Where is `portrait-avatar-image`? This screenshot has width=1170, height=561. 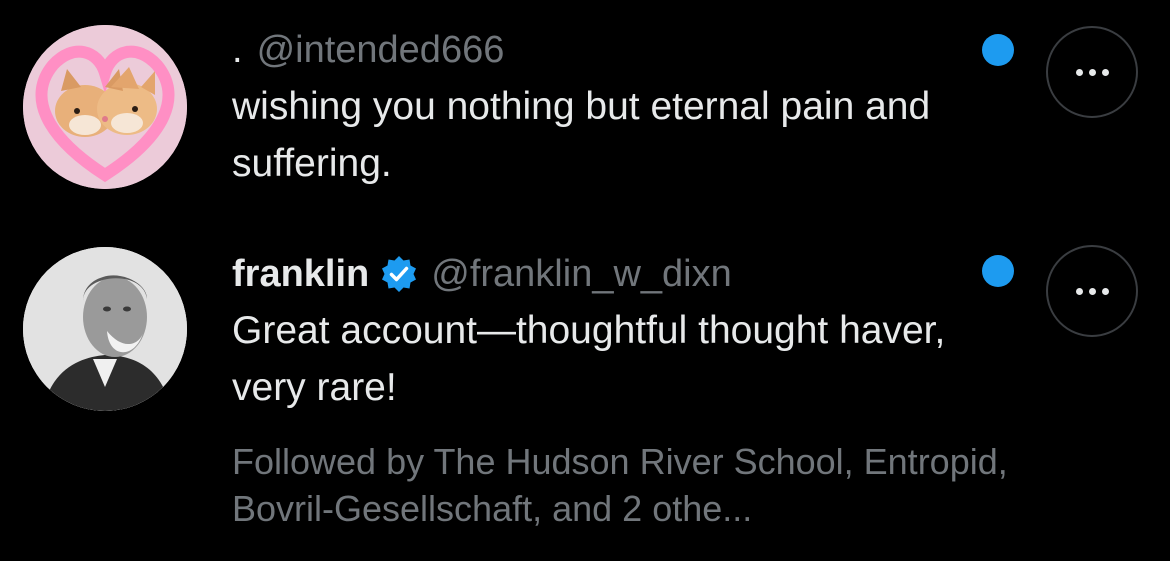 portrait-avatar-image is located at coordinates (105, 329).